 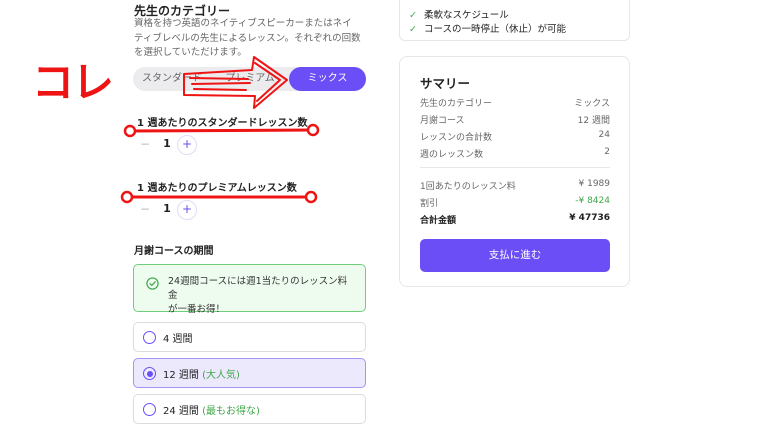 I want to click on period-option-4-weeks: 4 週間, so click(x=249, y=337).